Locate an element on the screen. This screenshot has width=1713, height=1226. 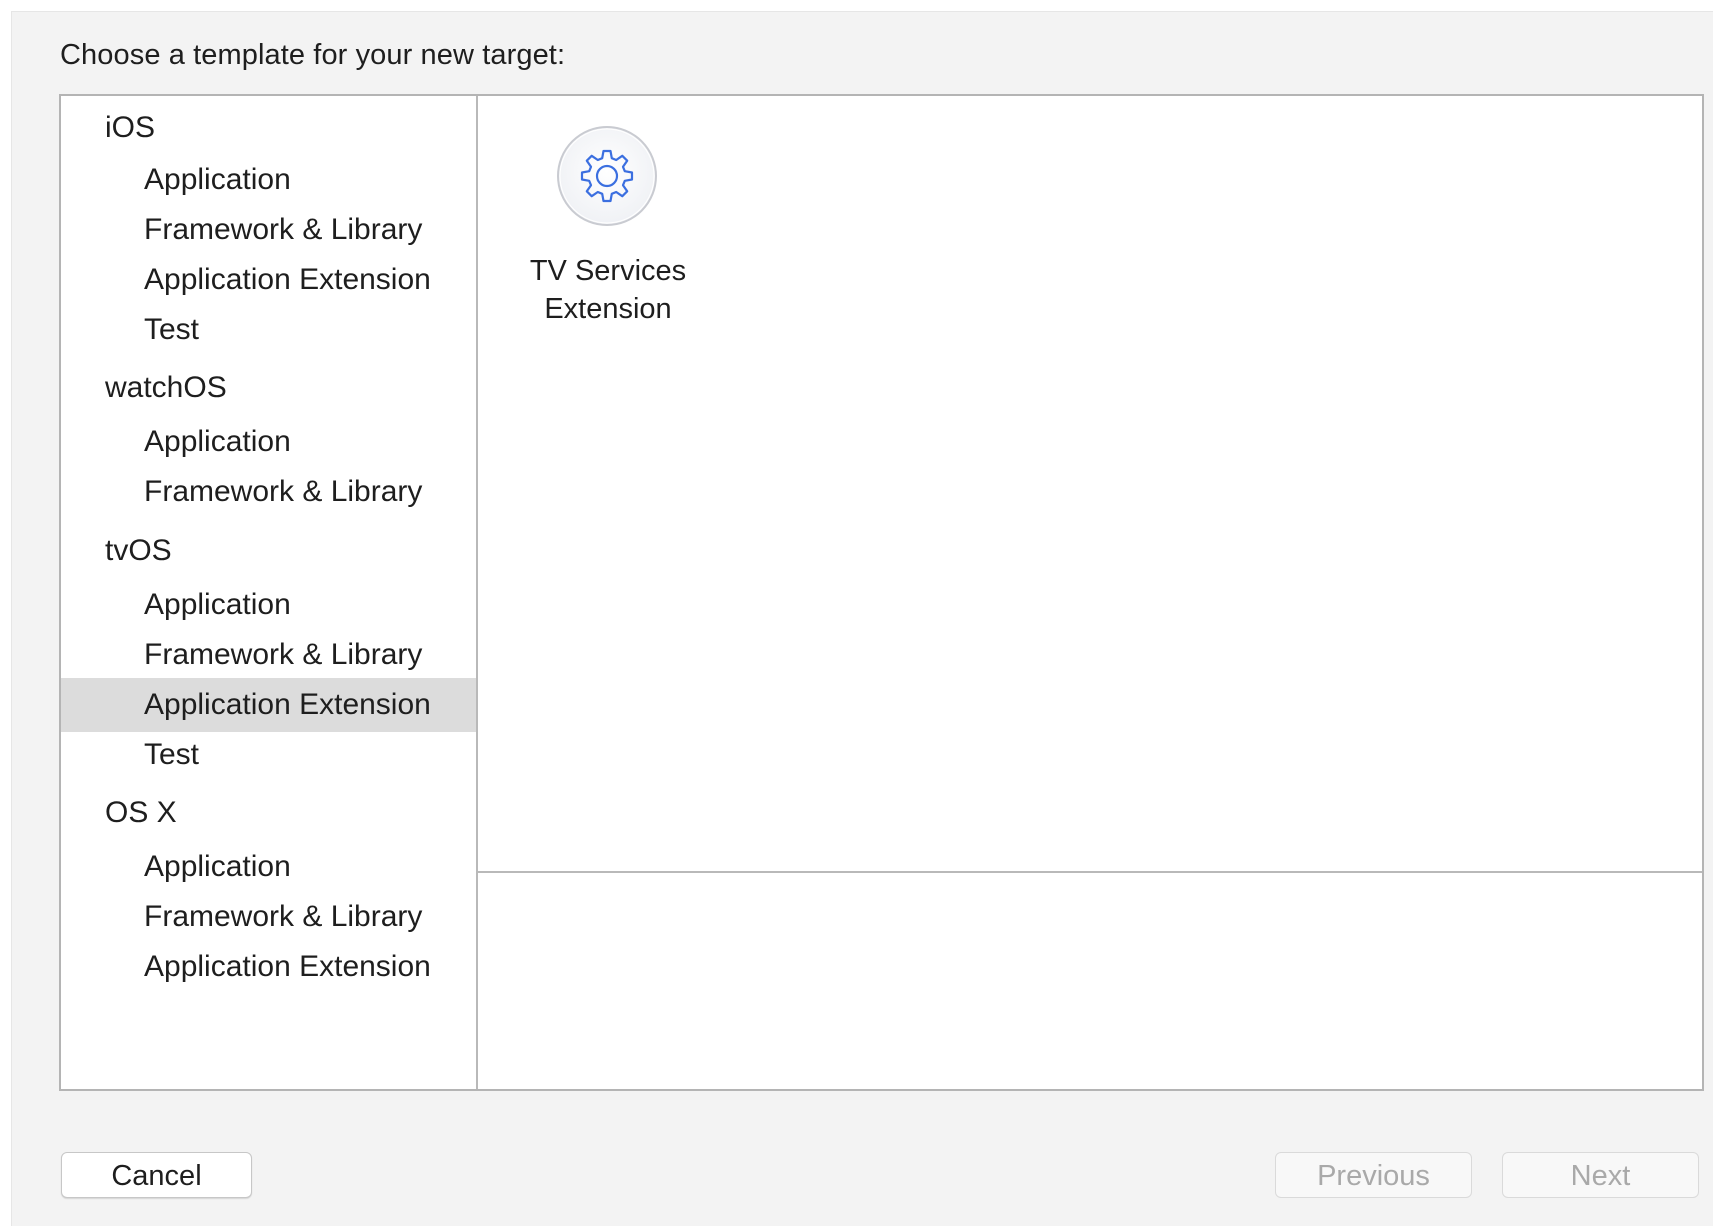
previous-button: Previous is located at coordinates (1373, 1175).